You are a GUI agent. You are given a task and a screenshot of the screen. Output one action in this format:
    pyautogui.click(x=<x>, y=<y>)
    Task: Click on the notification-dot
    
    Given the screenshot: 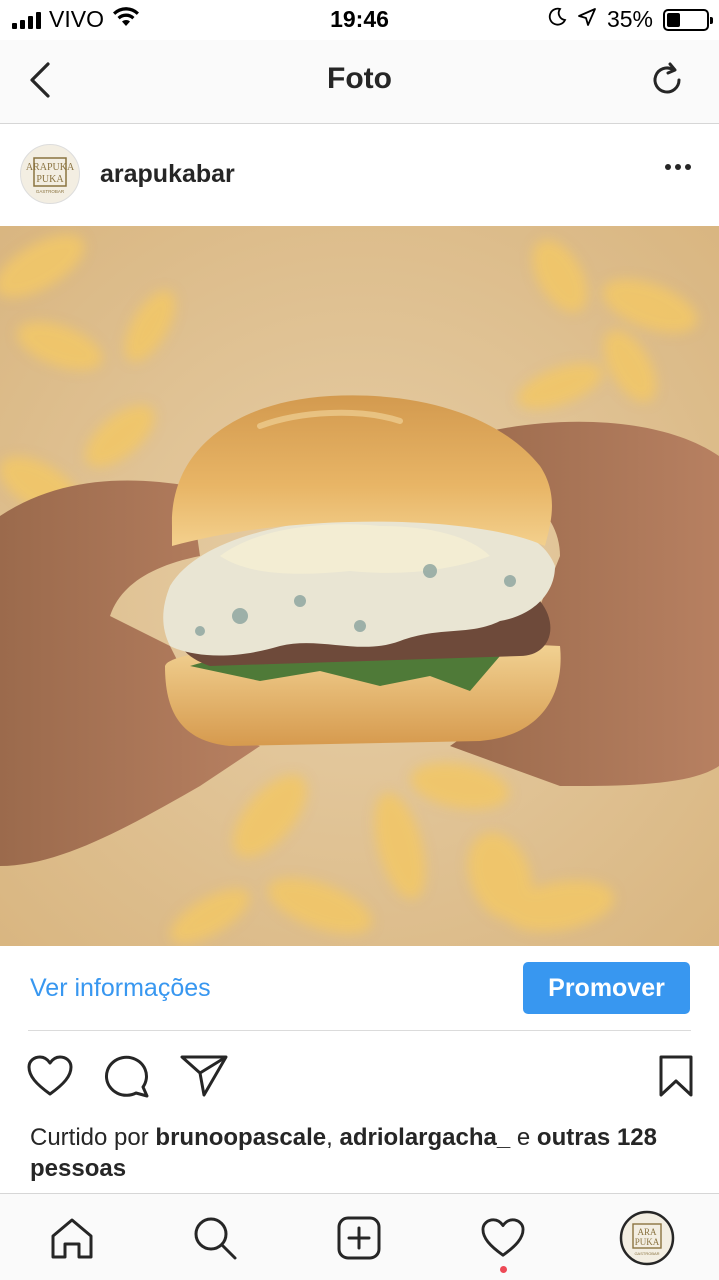 What is the action you would take?
    pyautogui.click(x=503, y=1269)
    